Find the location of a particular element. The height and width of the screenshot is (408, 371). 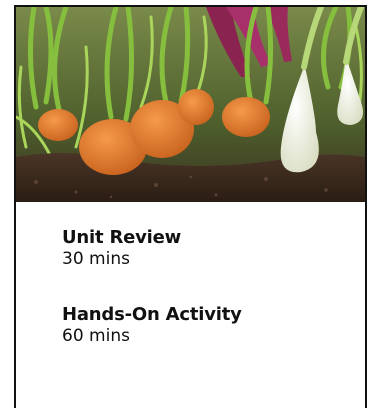

entry-title: Unit Review is located at coordinates (122, 237).